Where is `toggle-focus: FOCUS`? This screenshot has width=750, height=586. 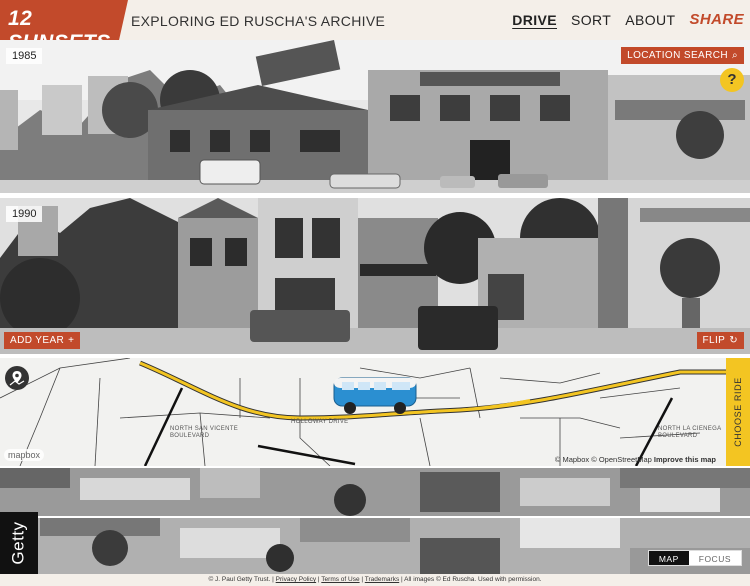 toggle-focus: FOCUS is located at coordinates (715, 558).